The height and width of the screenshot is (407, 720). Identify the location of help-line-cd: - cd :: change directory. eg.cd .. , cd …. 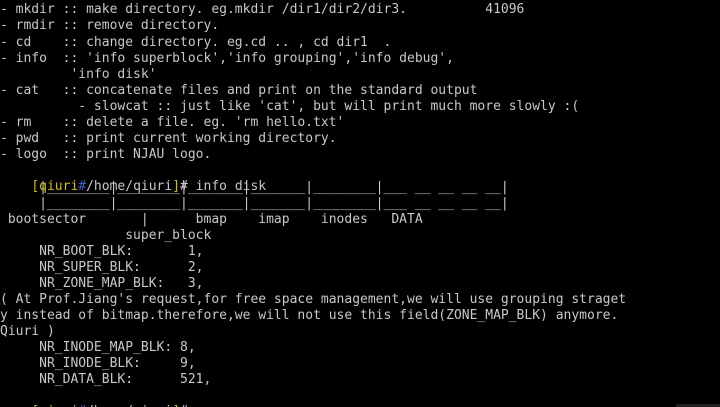
(196, 42).